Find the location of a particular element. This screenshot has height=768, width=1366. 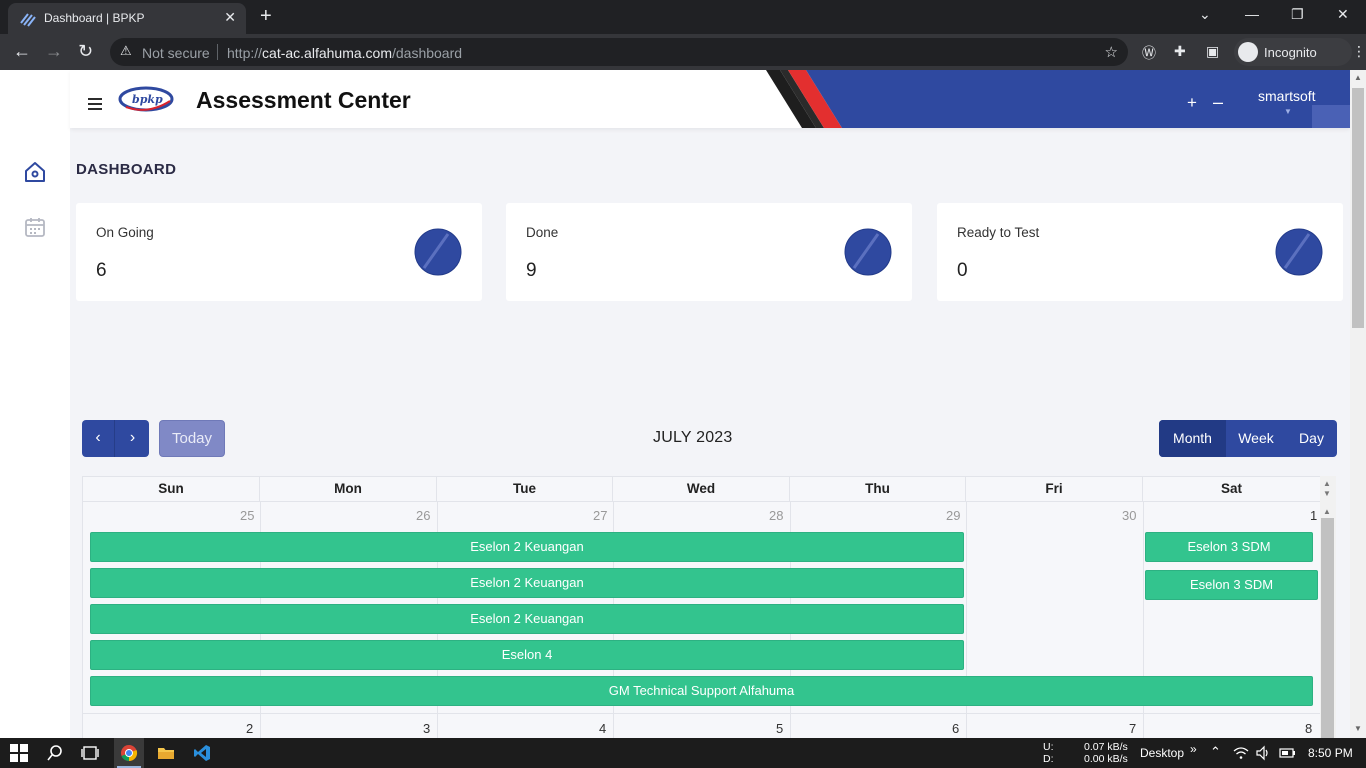

file-explorer-icon is located at coordinates (166, 753).